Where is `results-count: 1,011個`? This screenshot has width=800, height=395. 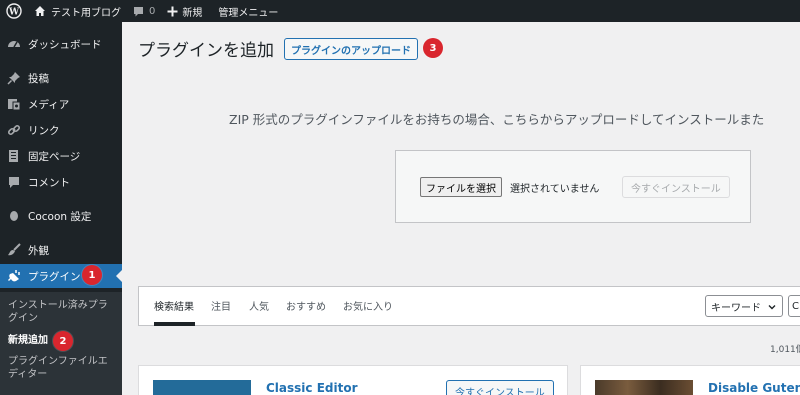 results-count: 1,011個 is located at coordinates (785, 350).